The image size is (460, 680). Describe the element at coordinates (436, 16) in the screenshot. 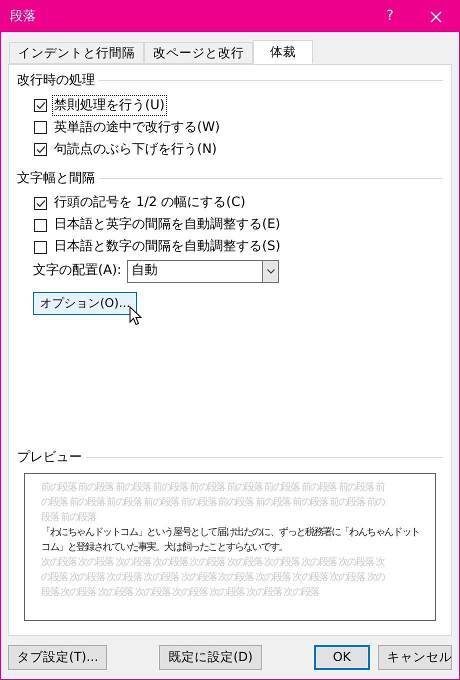

I see `close-icon` at that location.